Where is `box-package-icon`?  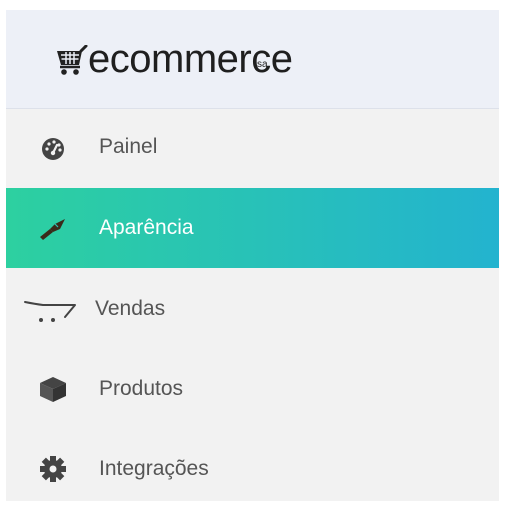 box-package-icon is located at coordinates (53, 389).